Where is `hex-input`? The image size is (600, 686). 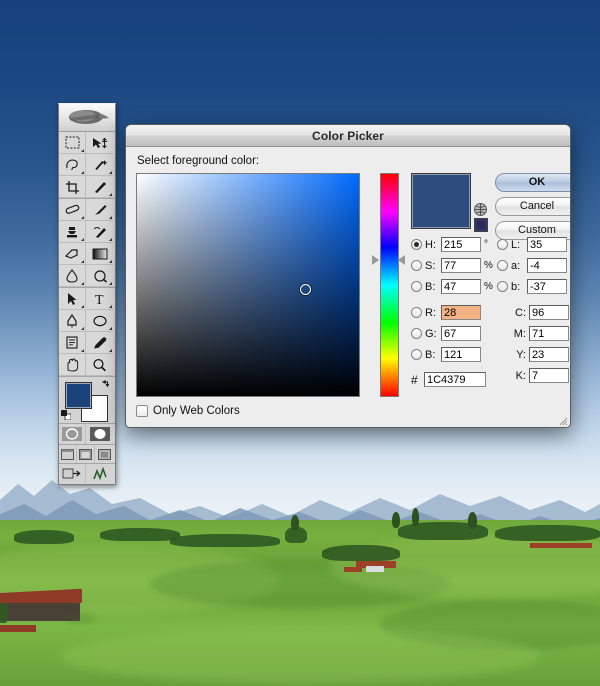 hex-input is located at coordinates (455, 379).